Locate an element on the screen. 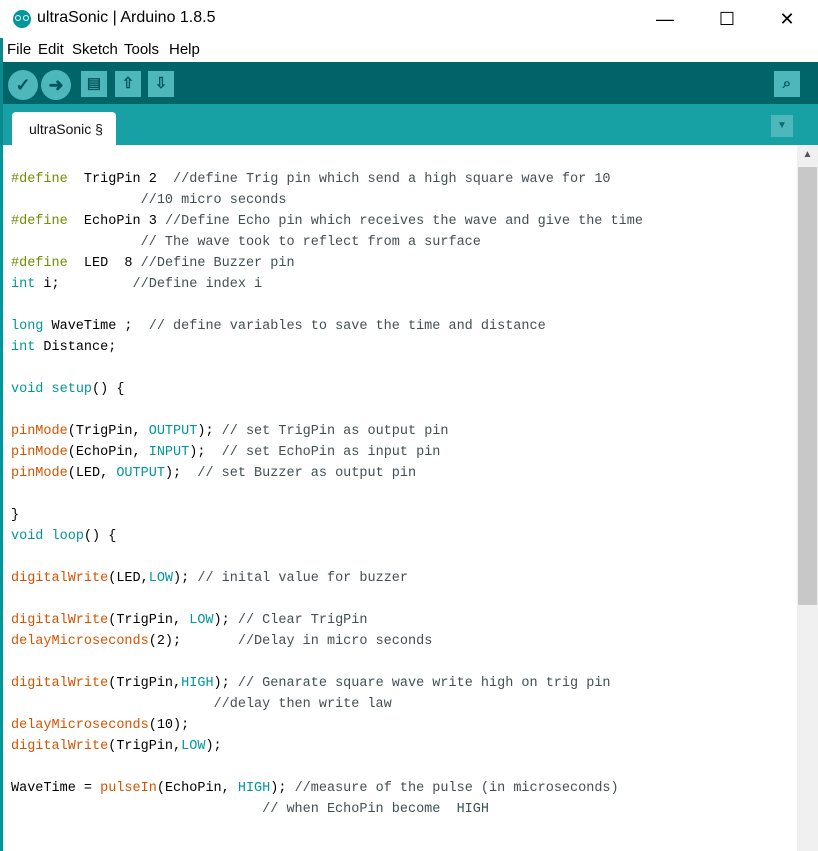 The width and height of the screenshot is (818, 851). code-token: pinMode is located at coordinates (39, 452).